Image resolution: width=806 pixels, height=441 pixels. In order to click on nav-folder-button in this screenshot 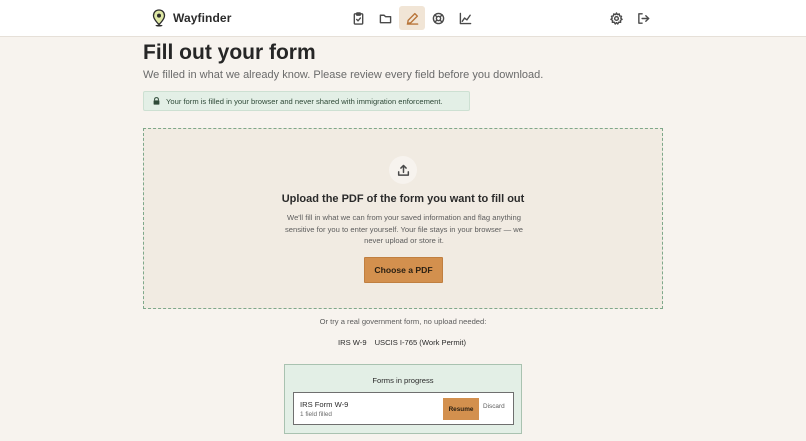, I will do `click(385, 18)`.